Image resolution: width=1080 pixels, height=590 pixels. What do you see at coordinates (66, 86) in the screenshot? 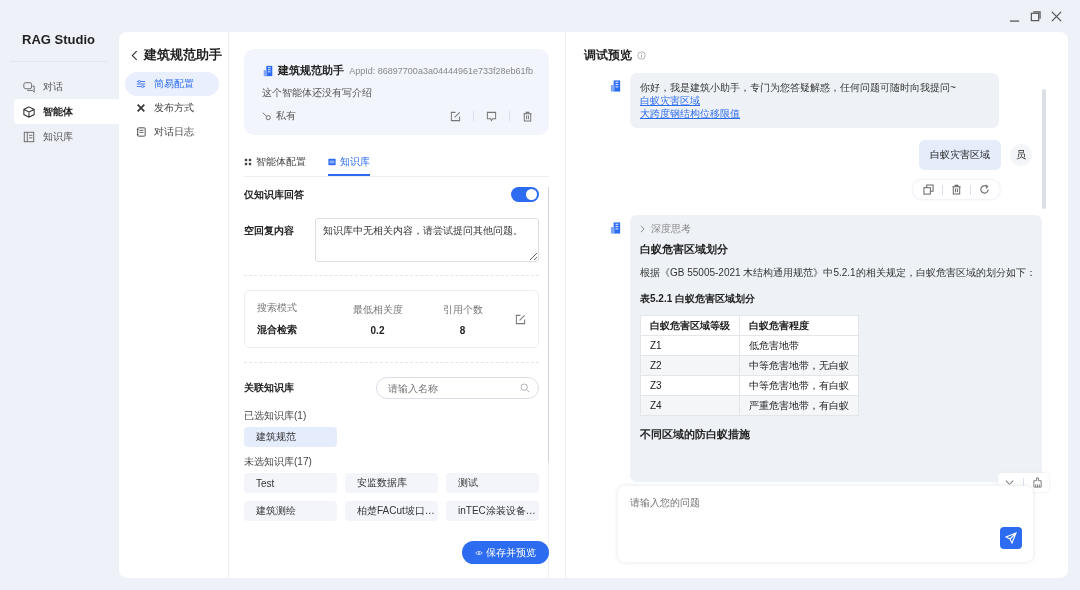
I see `sidebar-item: 对话` at bounding box center [66, 86].